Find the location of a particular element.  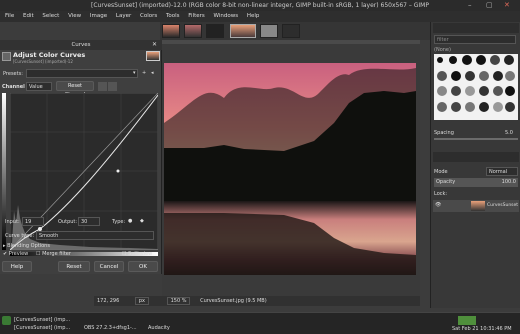

input-label: Input: is located at coordinates (12, 222).